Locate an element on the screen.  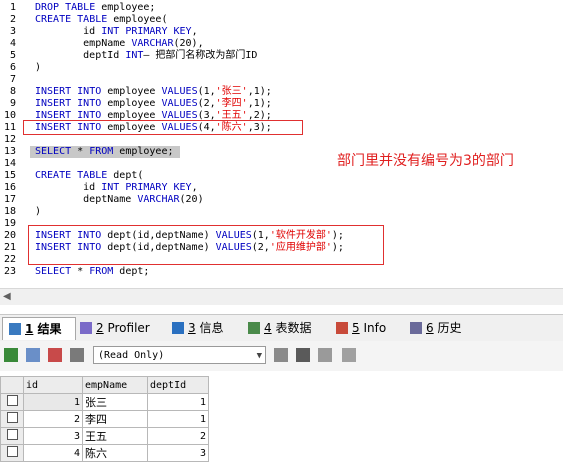
horizontal-scrollbar: ◀ is located at coordinates (281, 296).